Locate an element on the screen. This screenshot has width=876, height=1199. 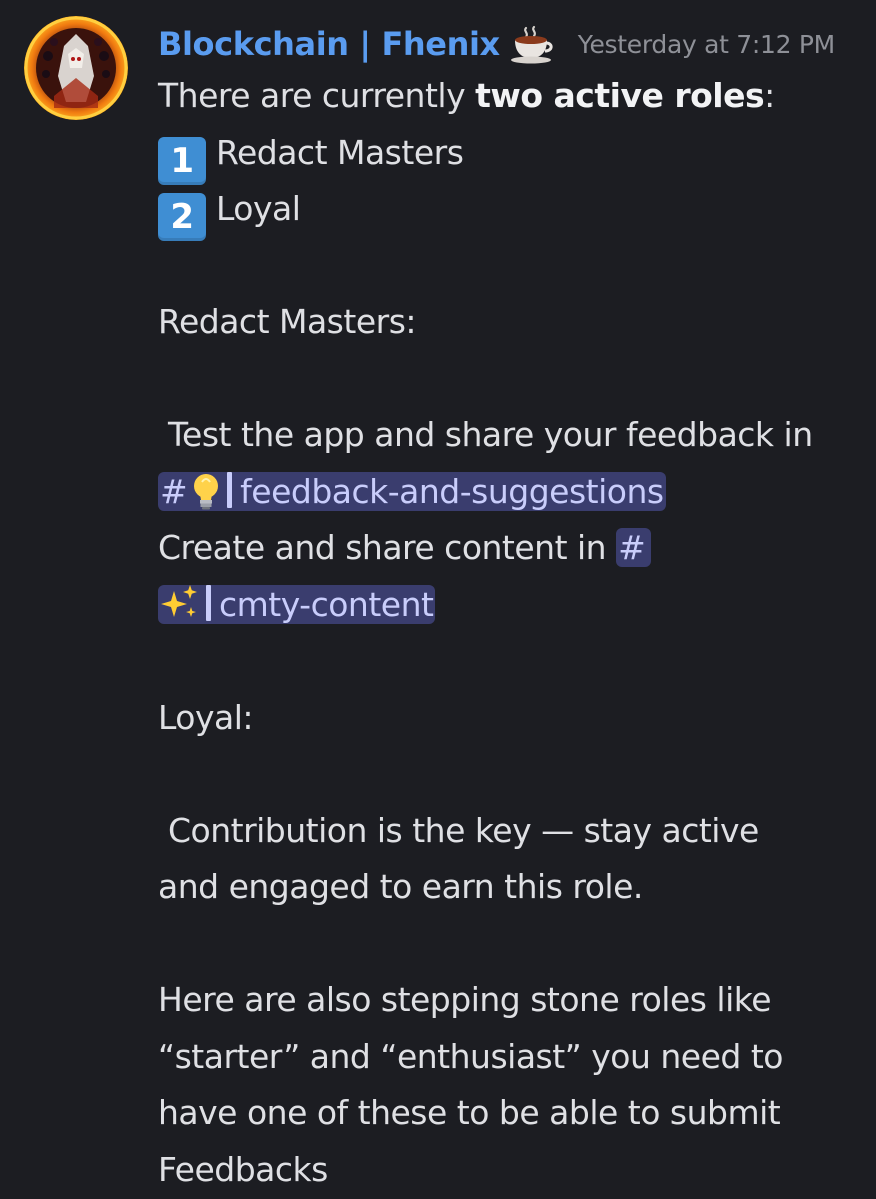
coffee-cup-icon is located at coordinates (532, 44).